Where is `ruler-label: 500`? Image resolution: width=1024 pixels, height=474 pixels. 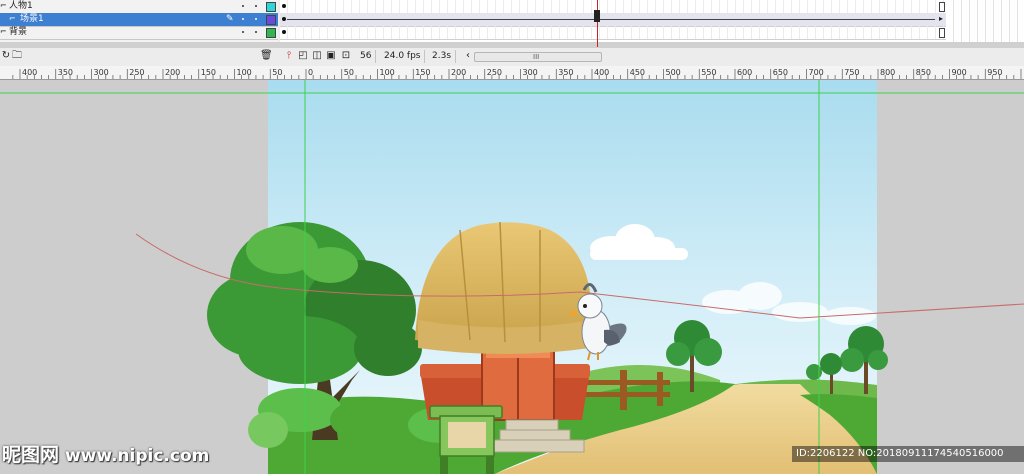 ruler-label: 500 is located at coordinates (673, 72).